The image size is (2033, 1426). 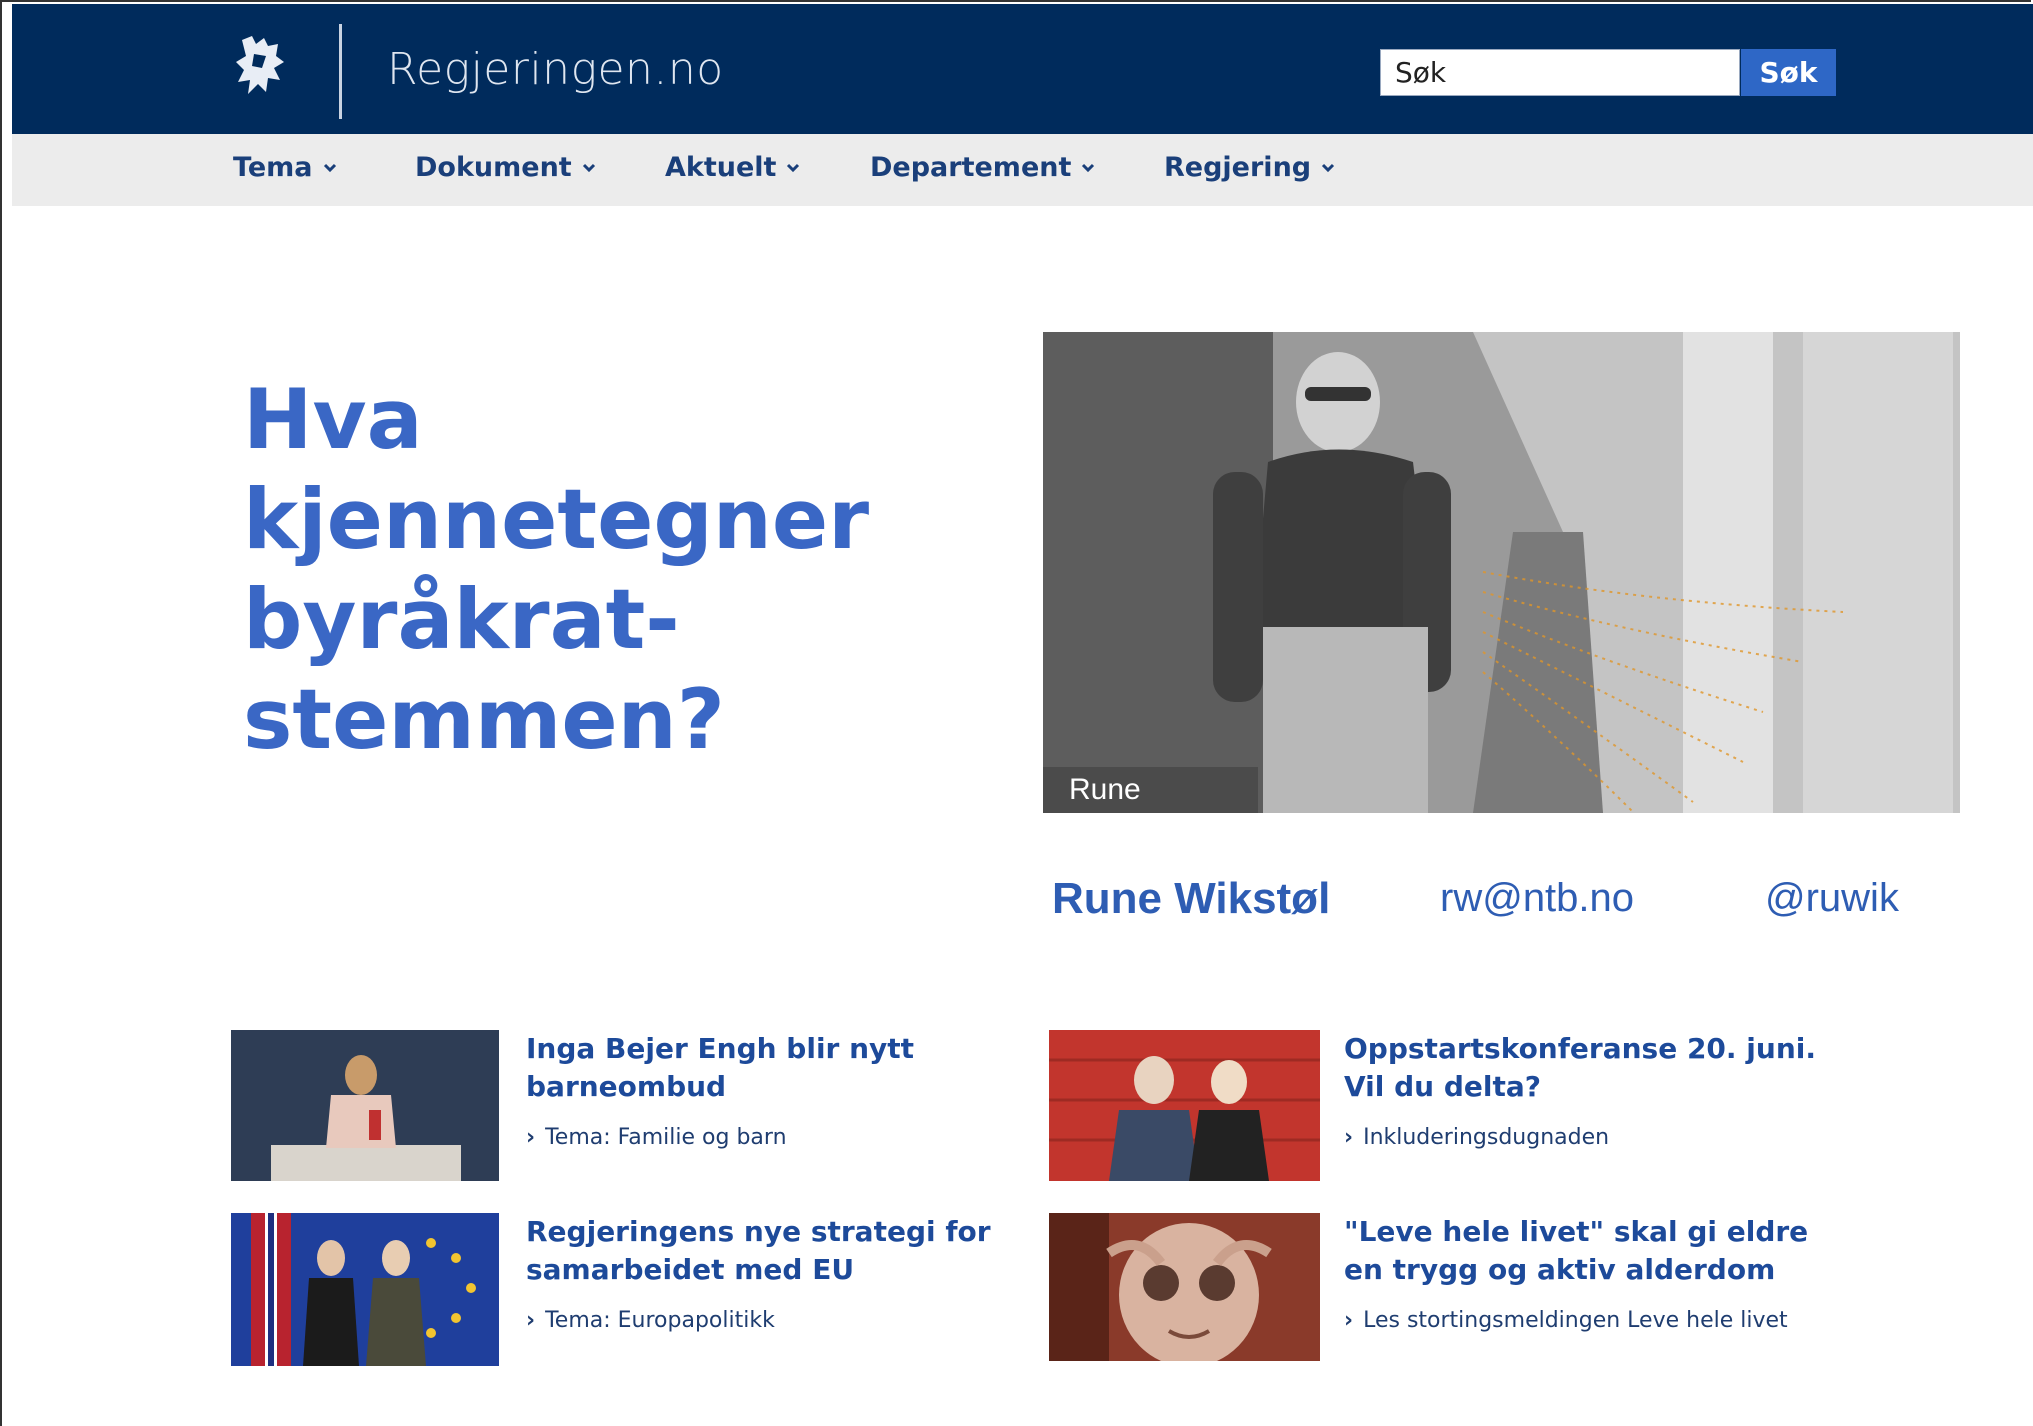 I want to click on headline-line: stemmen?, so click(x=484, y=719).